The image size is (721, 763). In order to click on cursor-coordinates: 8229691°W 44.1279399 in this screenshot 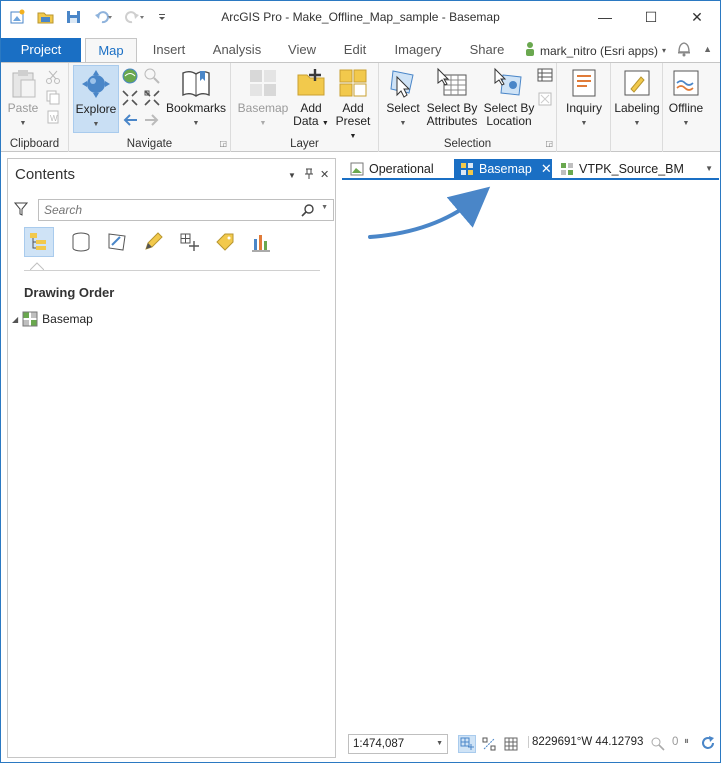, I will do `click(586, 742)`.